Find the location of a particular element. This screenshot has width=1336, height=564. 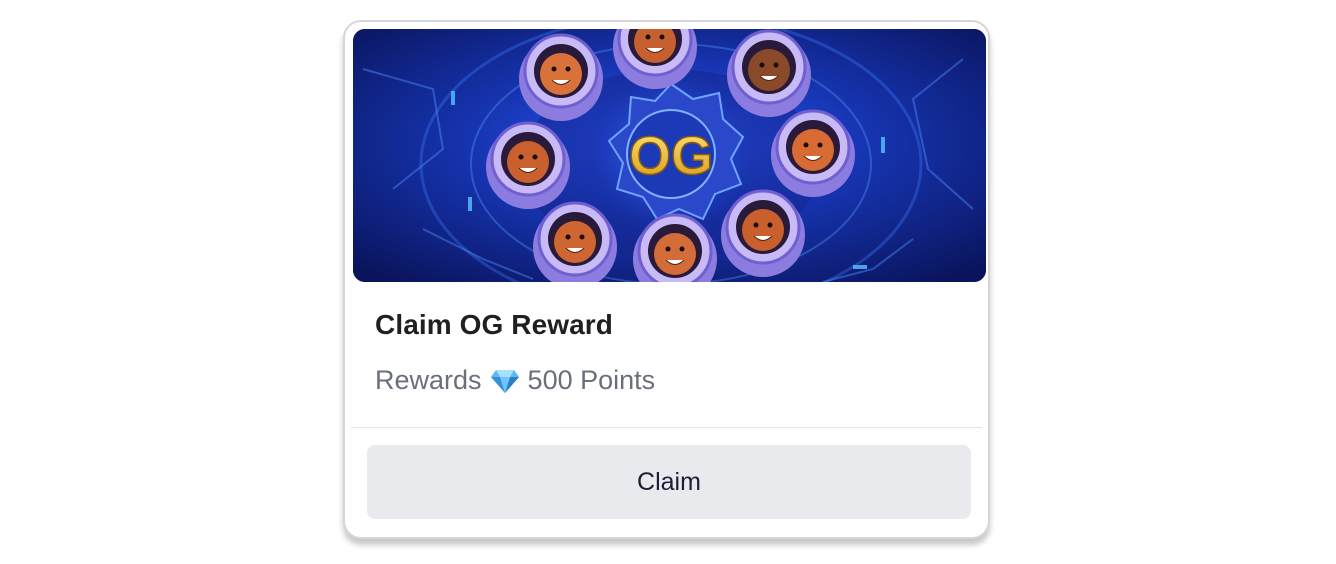

og-badge-text: OG is located at coordinates (671, 156).